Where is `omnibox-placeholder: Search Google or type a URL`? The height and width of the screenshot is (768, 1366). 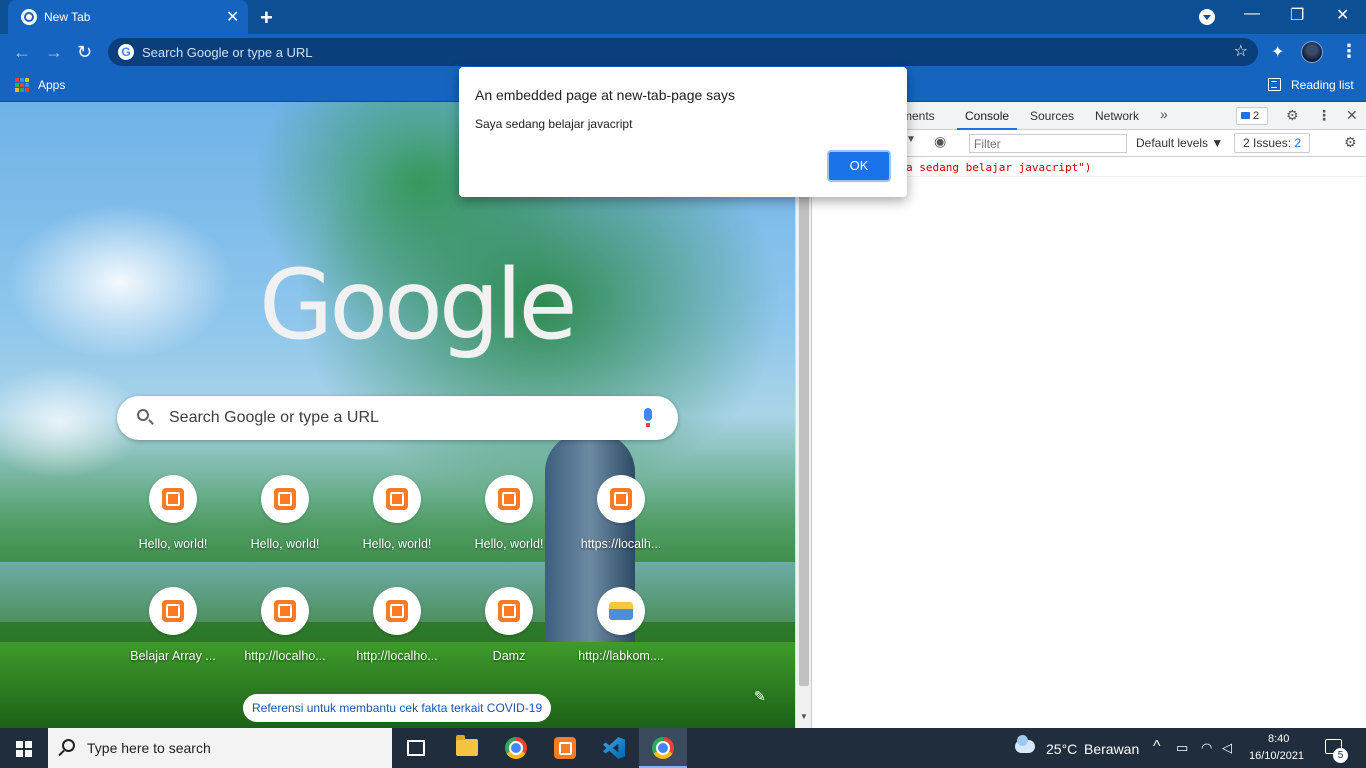 omnibox-placeholder: Search Google or type a URL is located at coordinates (227, 52).